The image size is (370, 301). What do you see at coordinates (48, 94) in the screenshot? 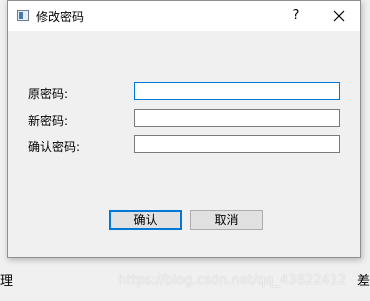
I see `old-password-label: 原密码:` at bounding box center [48, 94].